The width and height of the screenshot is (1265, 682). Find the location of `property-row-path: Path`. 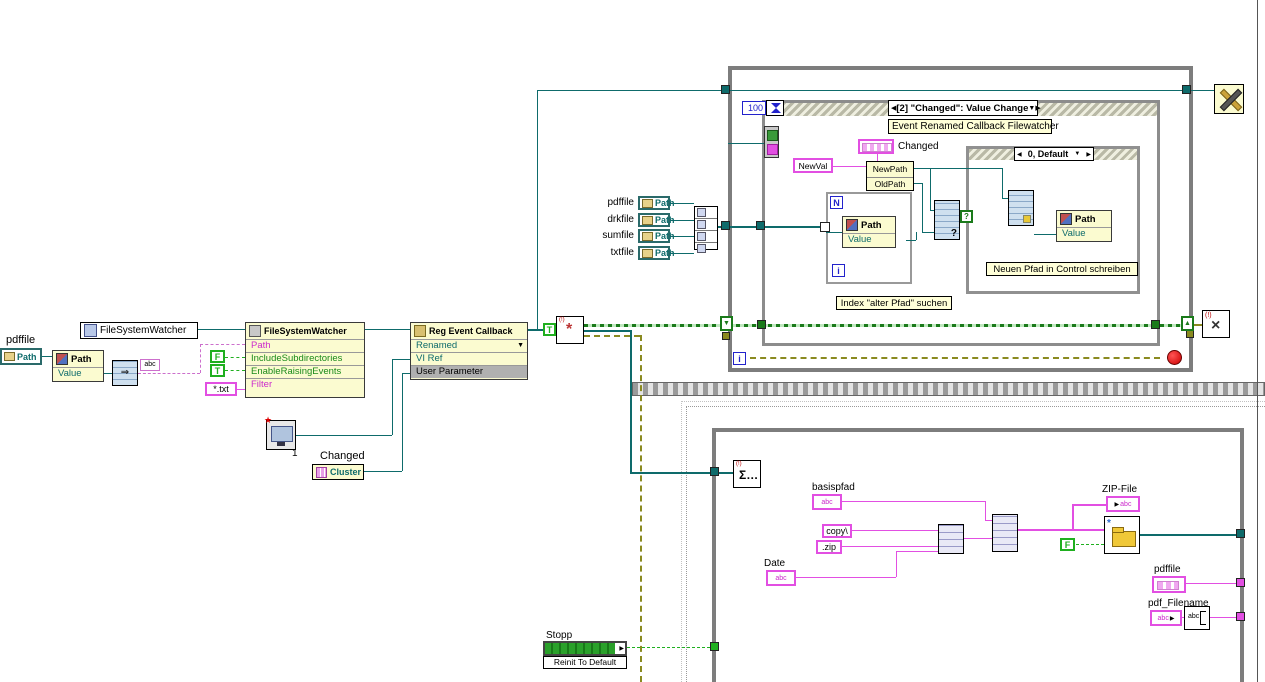

property-row-path: Path is located at coordinates (305, 345).